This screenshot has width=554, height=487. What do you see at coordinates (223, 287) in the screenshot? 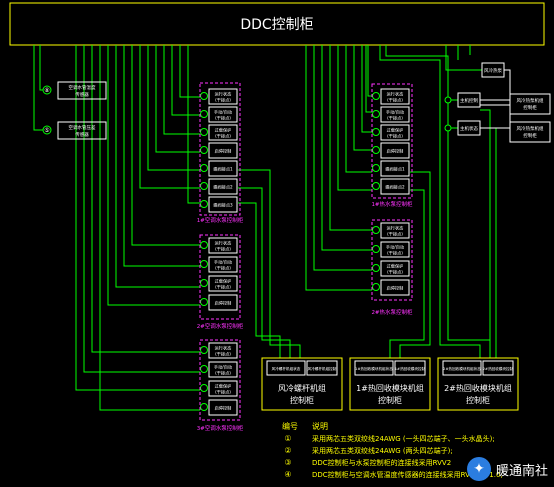
I see `signal-text-group_2F_ac-2-1: (干接点)` at bounding box center [223, 287].